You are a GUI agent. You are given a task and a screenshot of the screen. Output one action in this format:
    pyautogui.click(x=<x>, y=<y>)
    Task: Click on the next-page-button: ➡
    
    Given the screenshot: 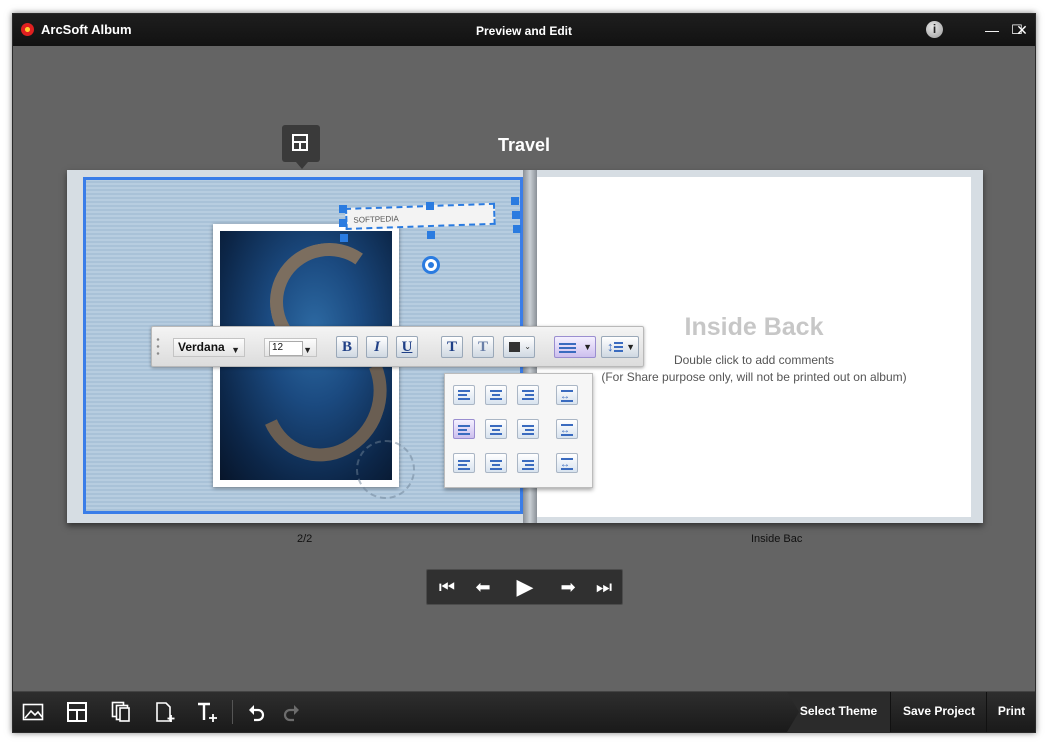 What is the action you would take?
    pyautogui.click(x=568, y=587)
    